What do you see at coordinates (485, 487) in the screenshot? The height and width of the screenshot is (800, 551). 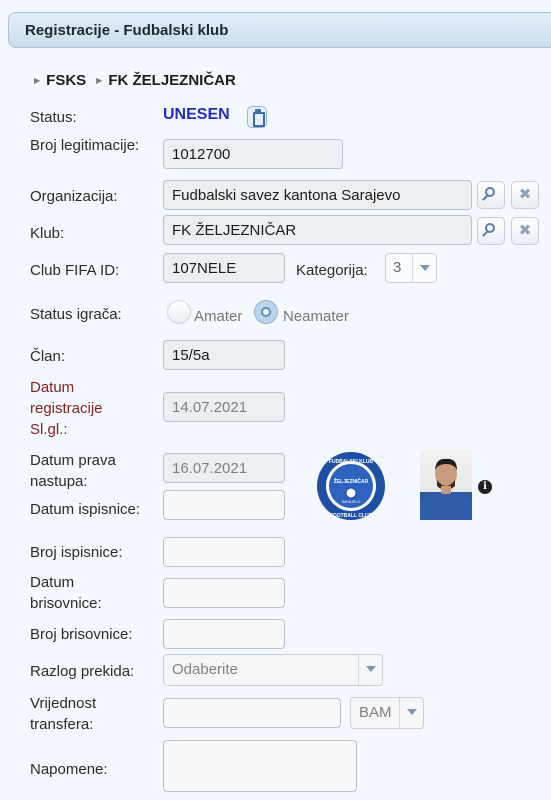 I see `info-icon: i` at bounding box center [485, 487].